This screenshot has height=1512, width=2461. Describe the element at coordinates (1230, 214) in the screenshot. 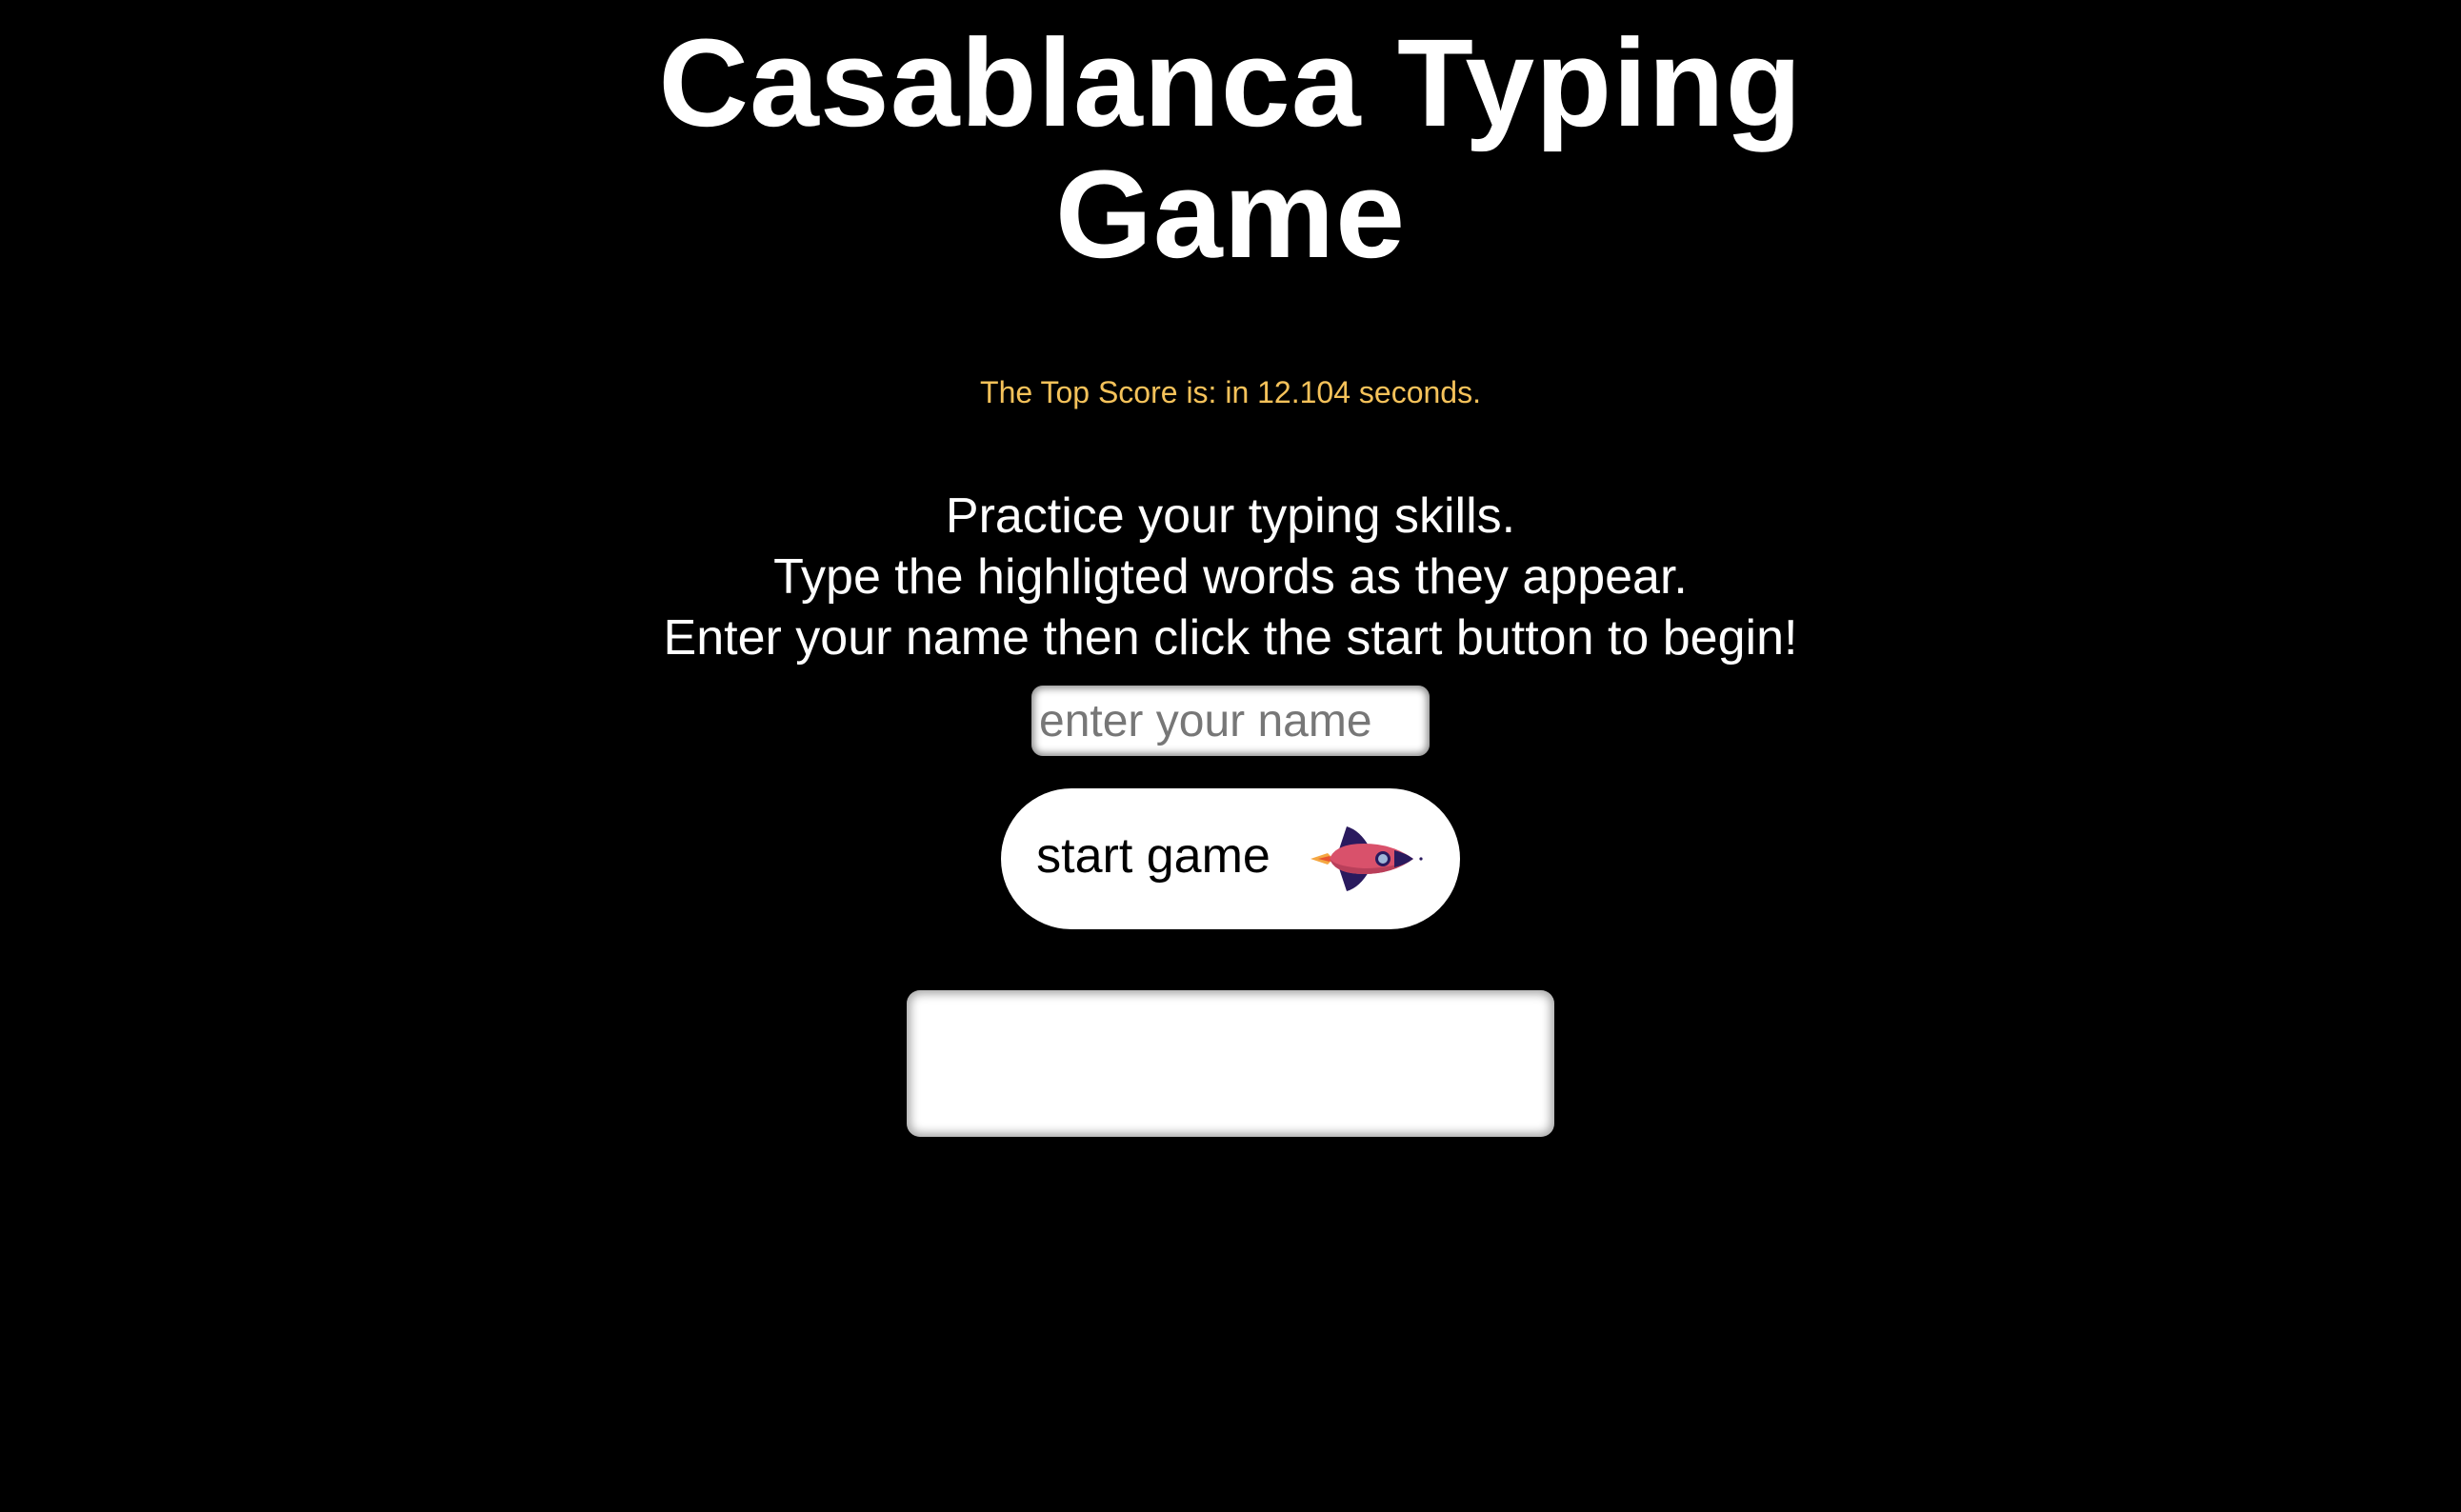

I see `page-title-line2: Game` at that location.